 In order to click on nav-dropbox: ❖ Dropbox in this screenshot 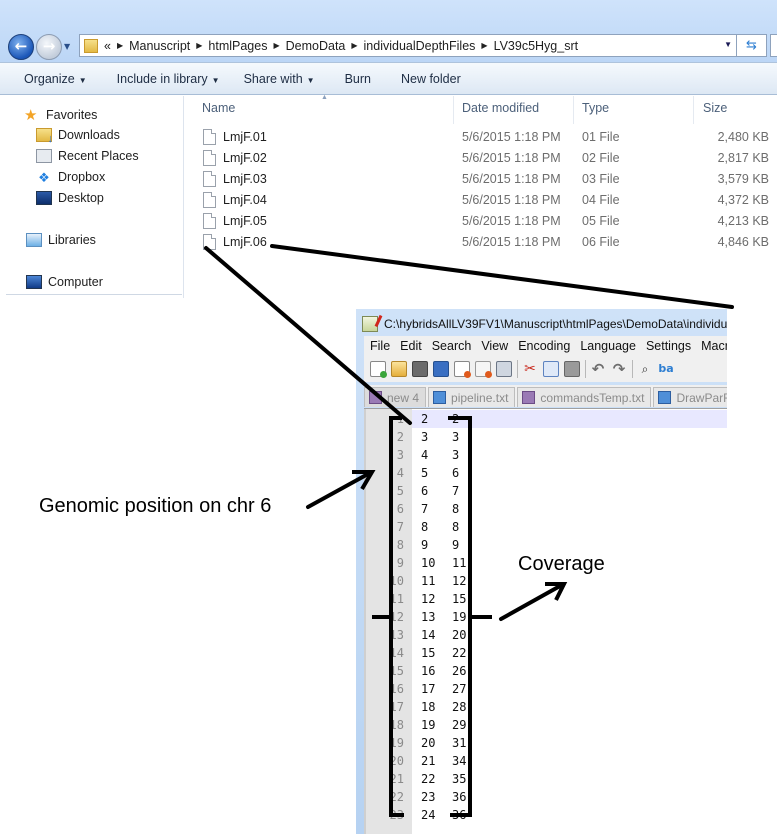, I will do `click(70, 177)`.